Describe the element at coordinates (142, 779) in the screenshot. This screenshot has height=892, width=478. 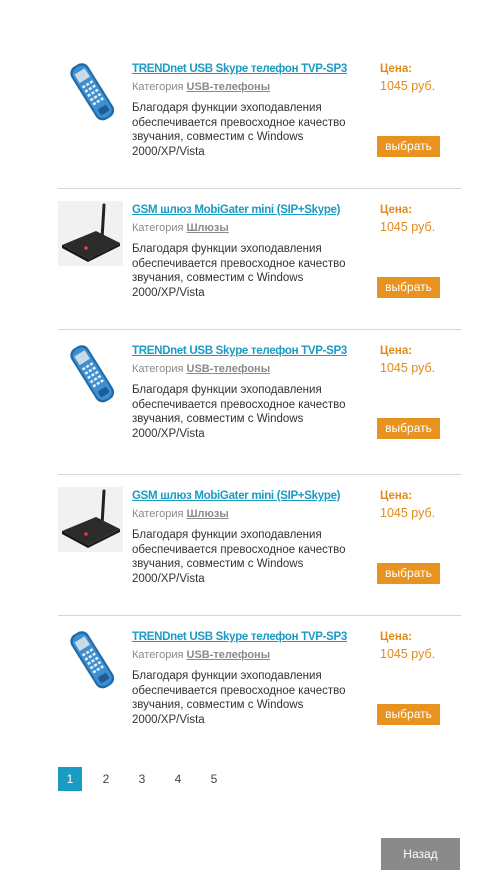
I see `page-link-3: 3` at that location.